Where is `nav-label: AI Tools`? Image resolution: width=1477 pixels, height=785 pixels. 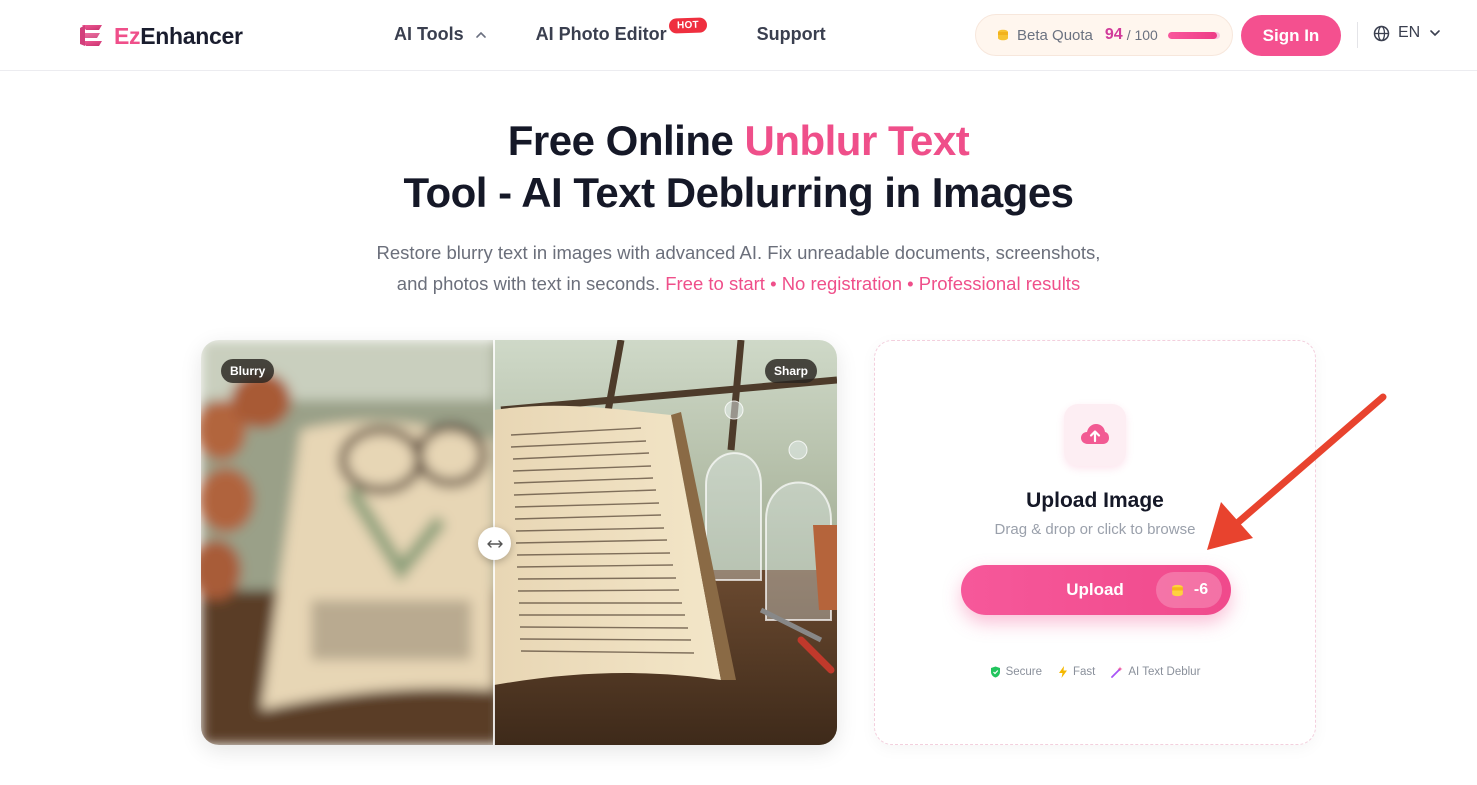
nav-label: AI Tools is located at coordinates (429, 34).